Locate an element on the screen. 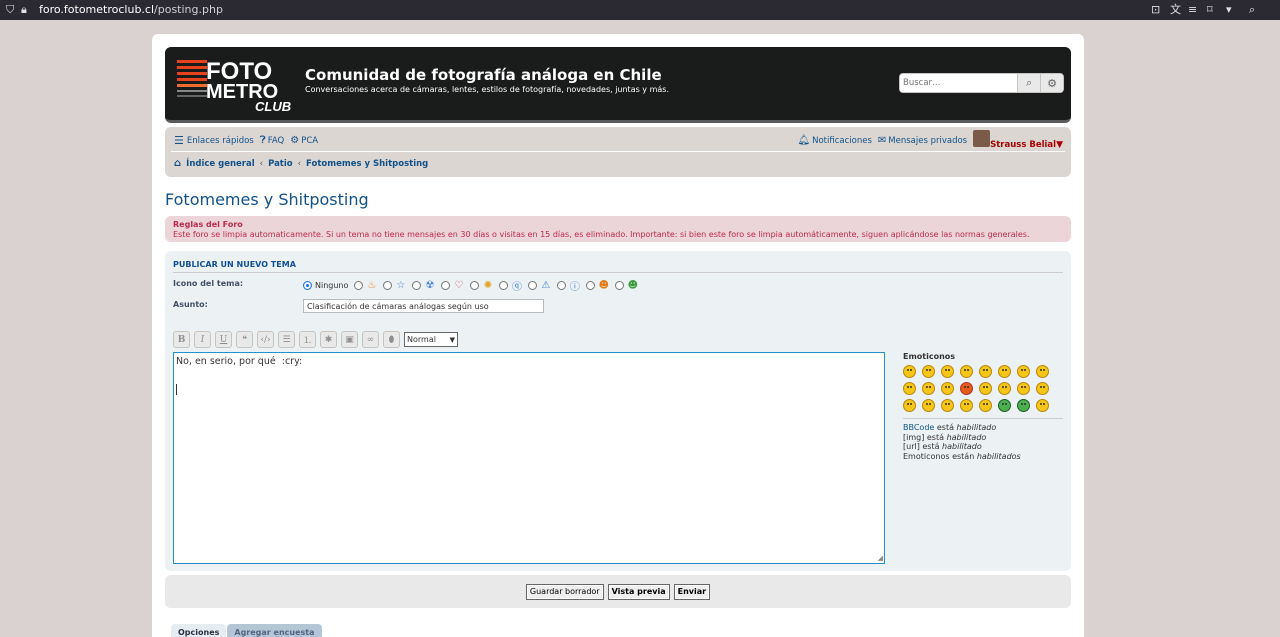  search-button: ⌕ is located at coordinates (1029, 83).